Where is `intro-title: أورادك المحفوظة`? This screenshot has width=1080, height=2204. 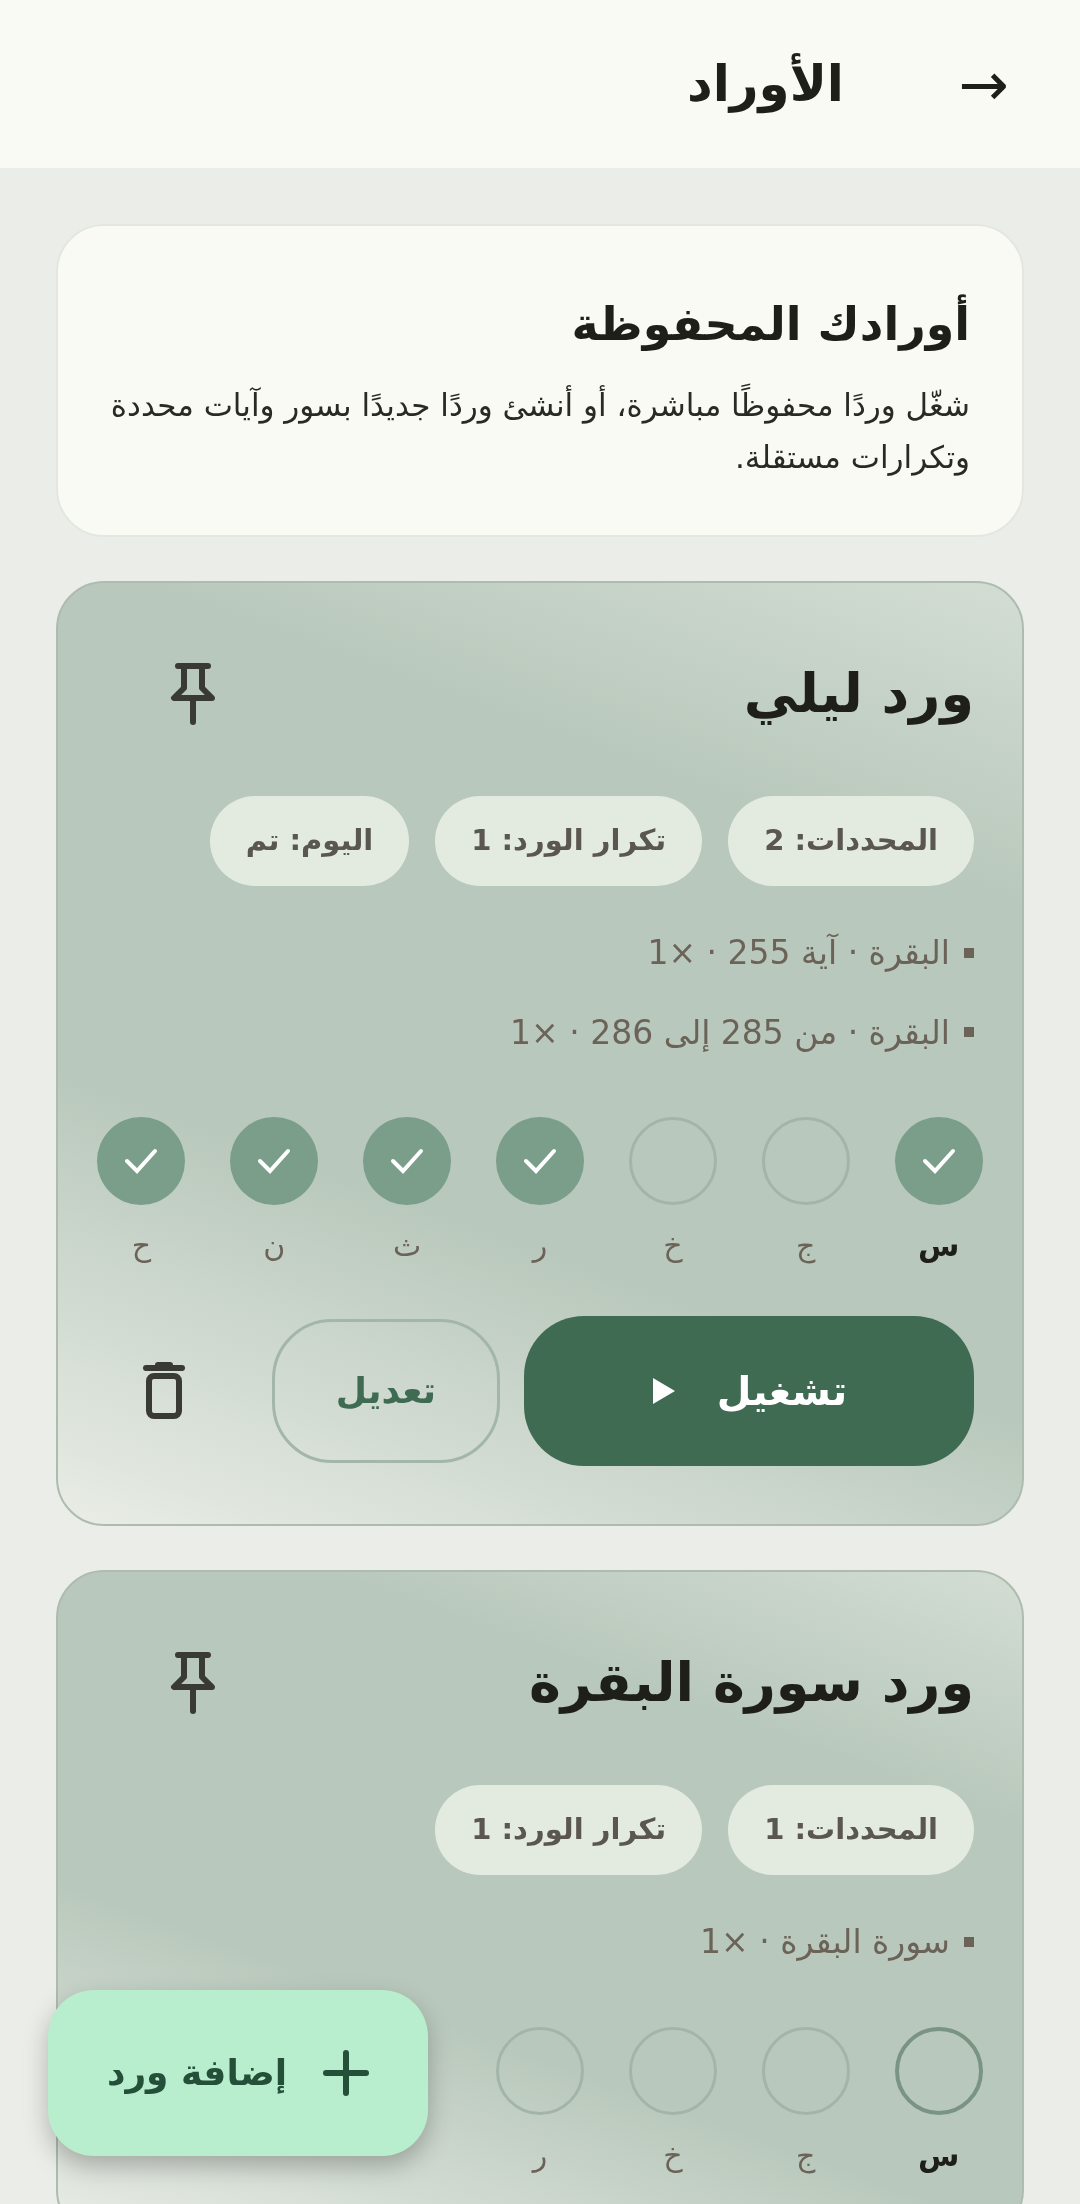
intro-title: أورادك المحفوظة is located at coordinates (540, 324).